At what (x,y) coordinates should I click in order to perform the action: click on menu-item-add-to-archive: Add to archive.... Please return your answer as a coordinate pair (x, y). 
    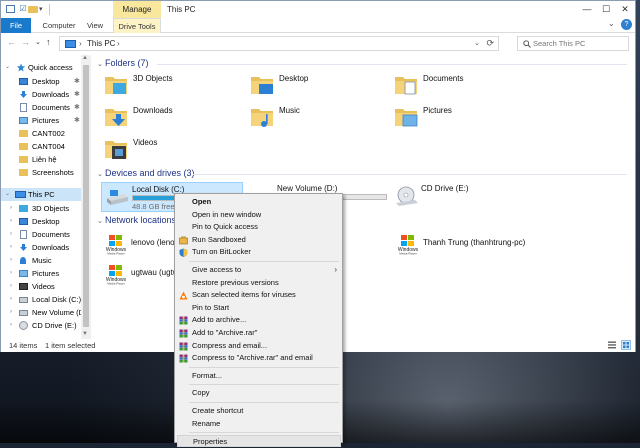
    Looking at the image, I should click on (259, 320).